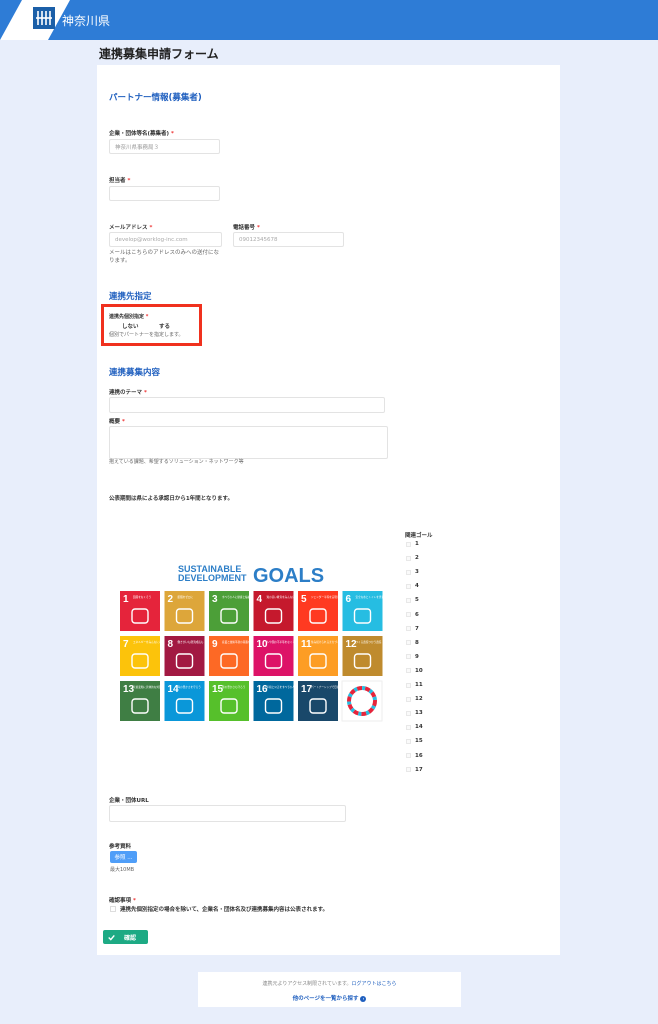 Image resolution: width=658 pixels, height=1024 pixels. I want to click on option-no-designation: しない, so click(130, 326).